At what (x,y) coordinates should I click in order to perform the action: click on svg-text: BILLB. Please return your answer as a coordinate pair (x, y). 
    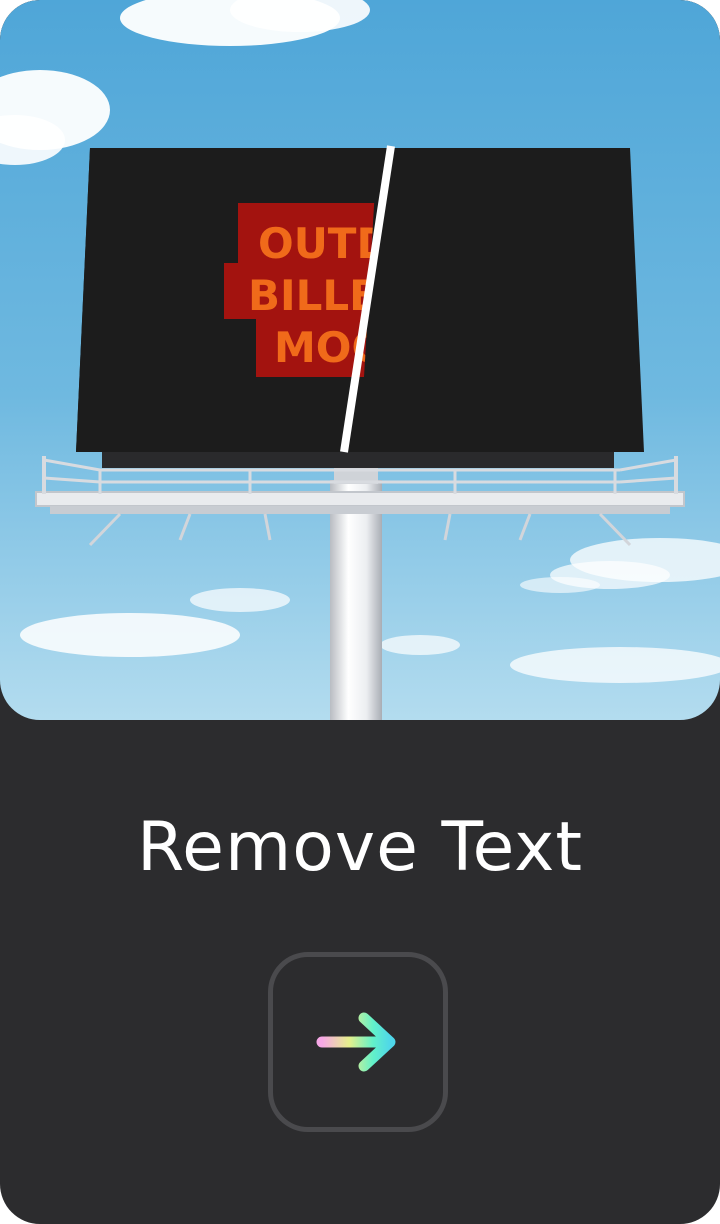
    Looking at the image, I should click on (314, 295).